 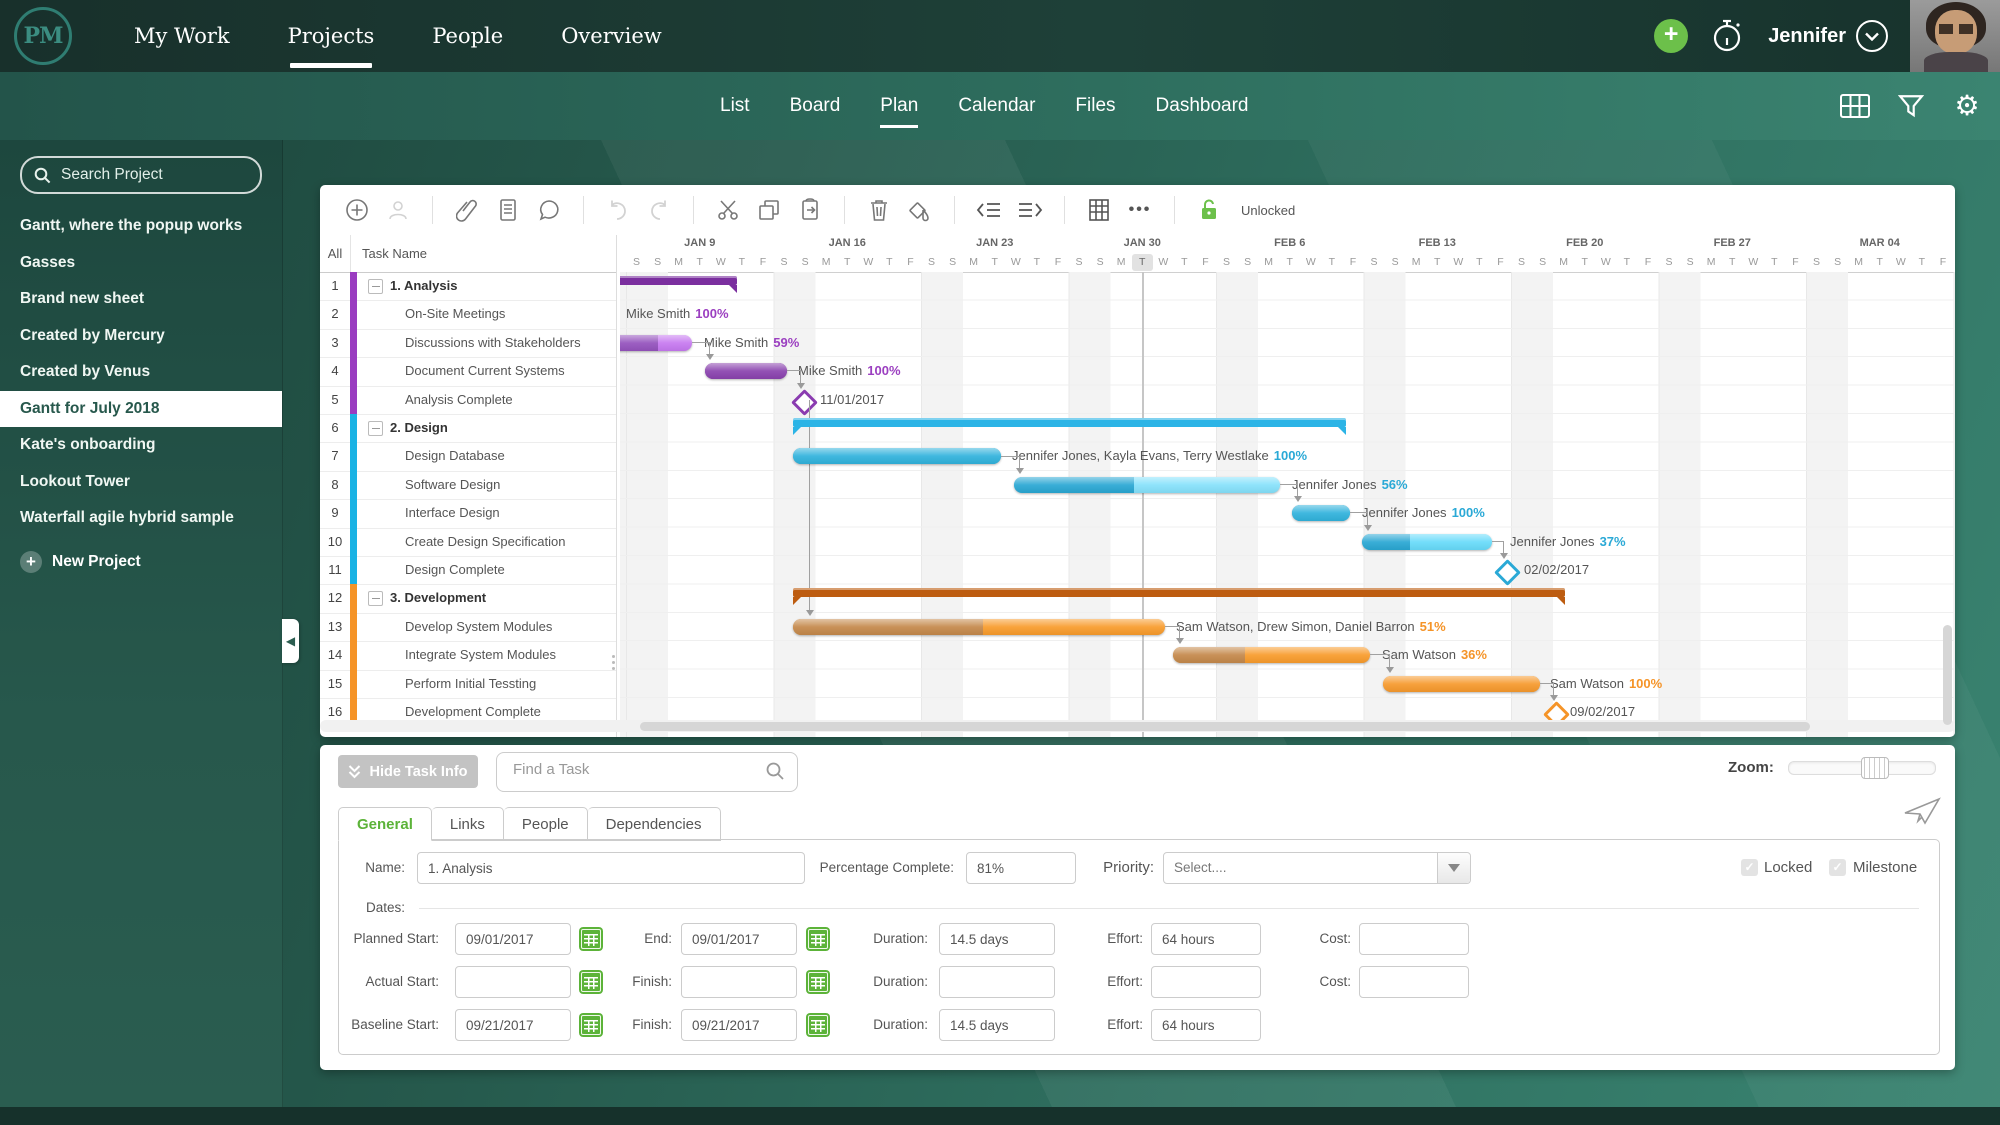 What do you see at coordinates (508, 210) in the screenshot?
I see `notes-icon` at bounding box center [508, 210].